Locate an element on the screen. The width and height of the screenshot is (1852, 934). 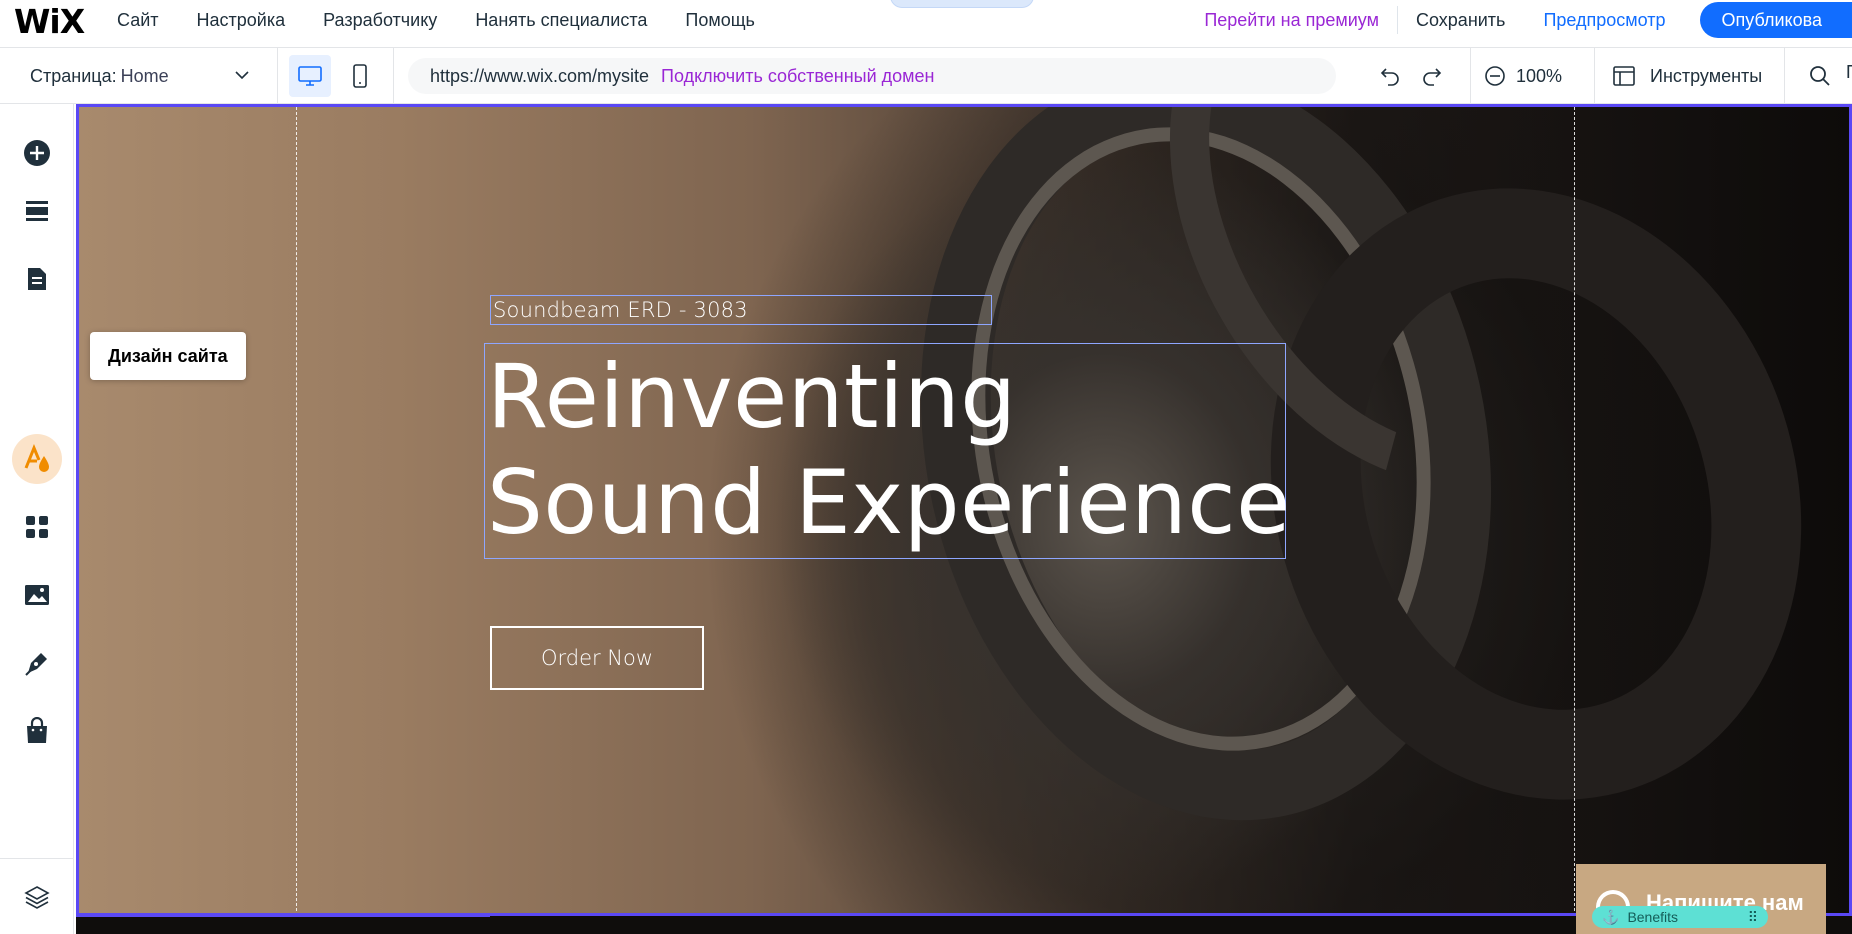
wix-logo: WiX is located at coordinates (49, 21).